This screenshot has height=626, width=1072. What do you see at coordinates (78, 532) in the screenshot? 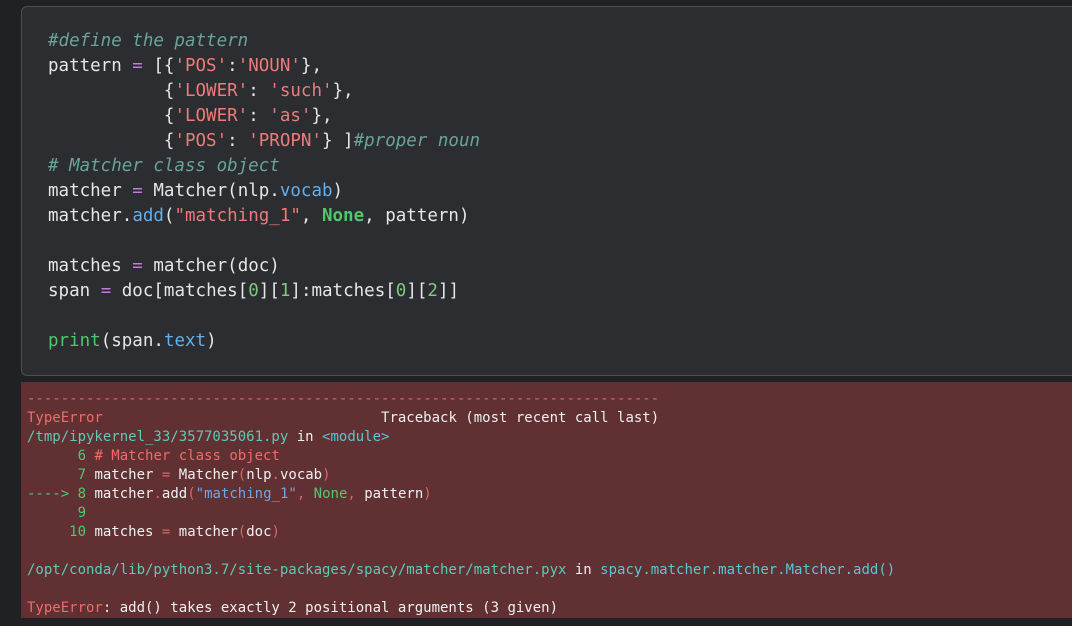
I see `line-number: 10` at bounding box center [78, 532].